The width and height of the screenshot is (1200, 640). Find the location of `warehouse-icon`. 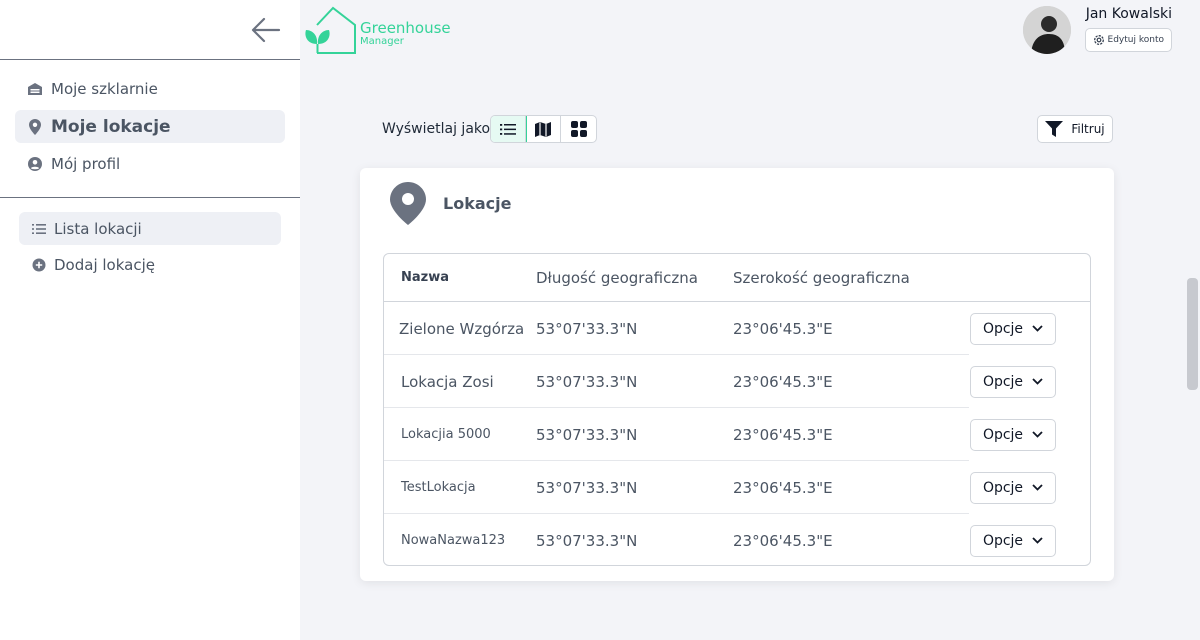

warehouse-icon is located at coordinates (35, 89).